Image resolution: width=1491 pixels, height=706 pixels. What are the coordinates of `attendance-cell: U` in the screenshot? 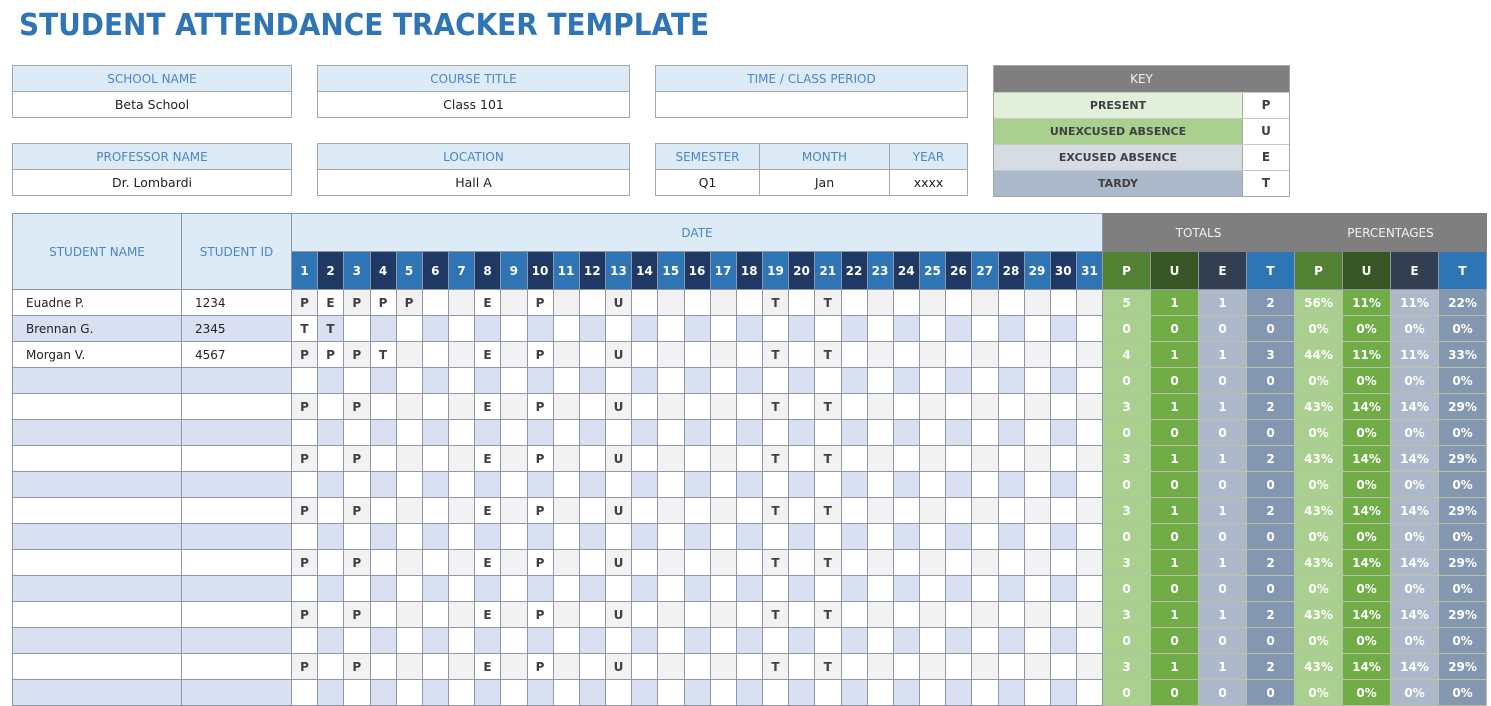 It's located at (618, 302).